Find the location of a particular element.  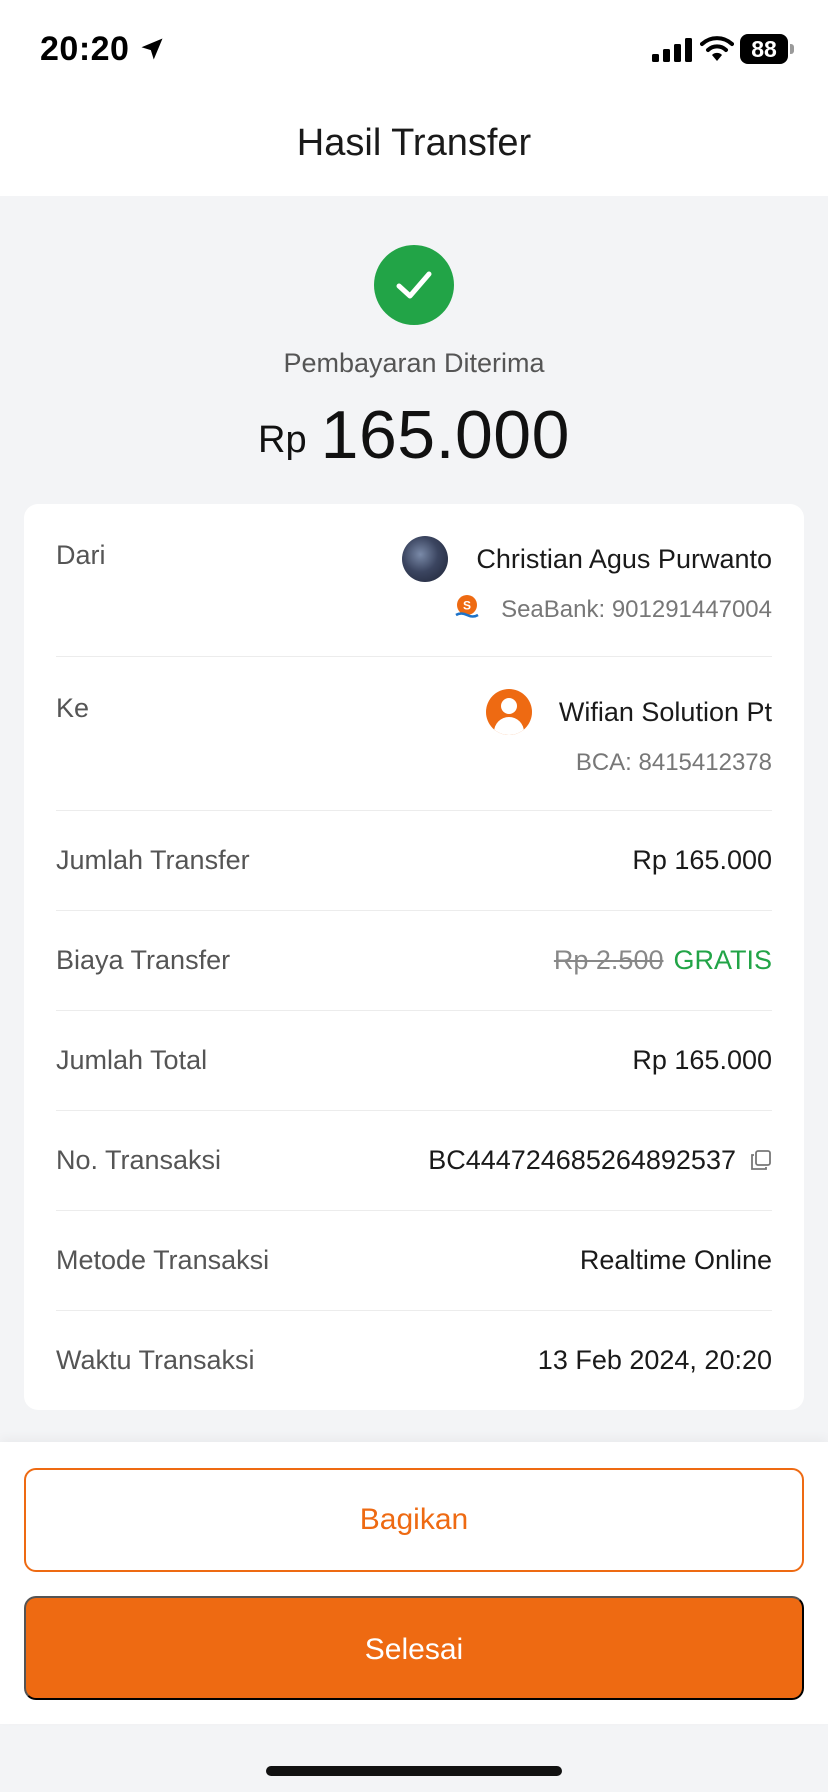

method-value: Realtime Online is located at coordinates (675, 1260).